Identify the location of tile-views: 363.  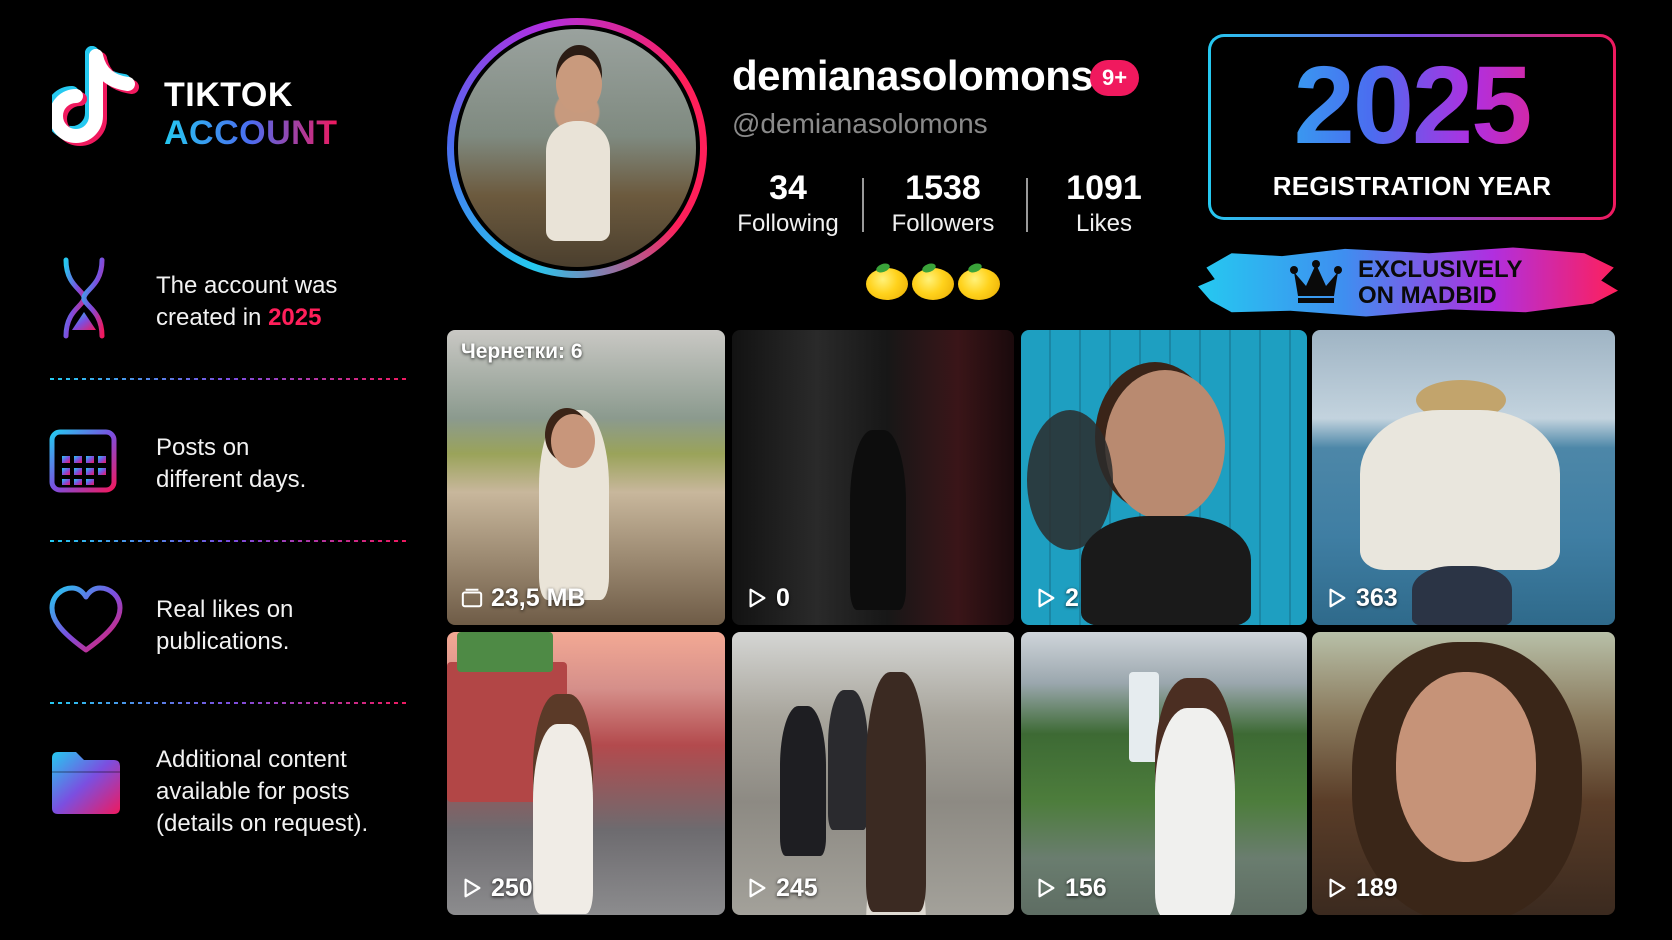
(1362, 598).